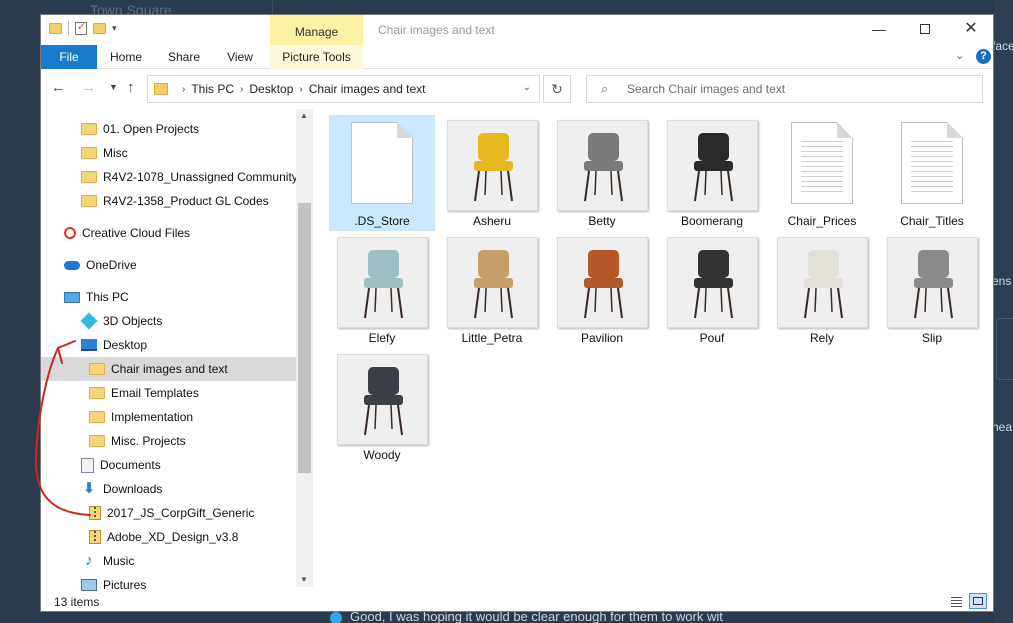 This screenshot has height=623, width=1013. Describe the element at coordinates (168, 297) in the screenshot. I see `nav-item: This PC` at that location.